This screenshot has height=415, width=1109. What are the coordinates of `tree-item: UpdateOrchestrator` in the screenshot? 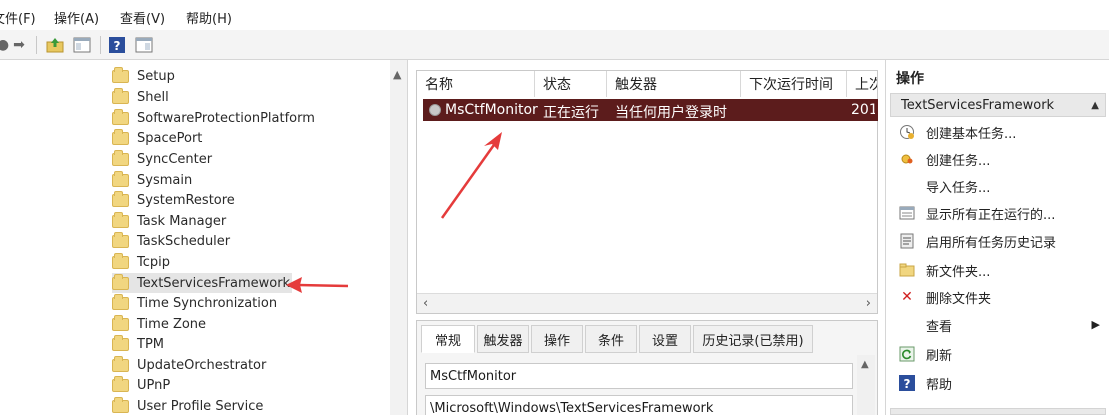 It's located at (202, 365).